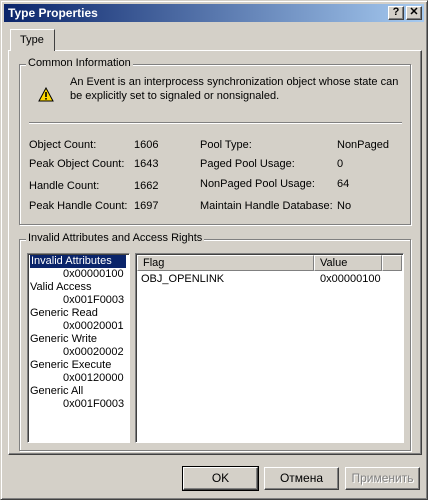 The width and height of the screenshot is (428, 500). Describe the element at coordinates (247, 164) in the screenshot. I see `paged-pool-usage-label: Paged Pool Usage:` at that location.